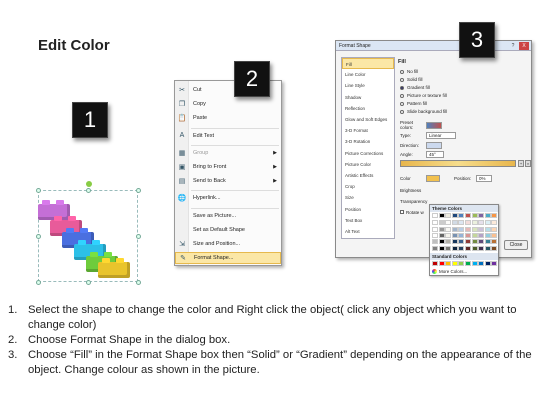  What do you see at coordinates (368, 119) in the screenshot?
I see `nav-item-glow-and-soft-edges: Glow and Soft Edges` at bounding box center [368, 119].